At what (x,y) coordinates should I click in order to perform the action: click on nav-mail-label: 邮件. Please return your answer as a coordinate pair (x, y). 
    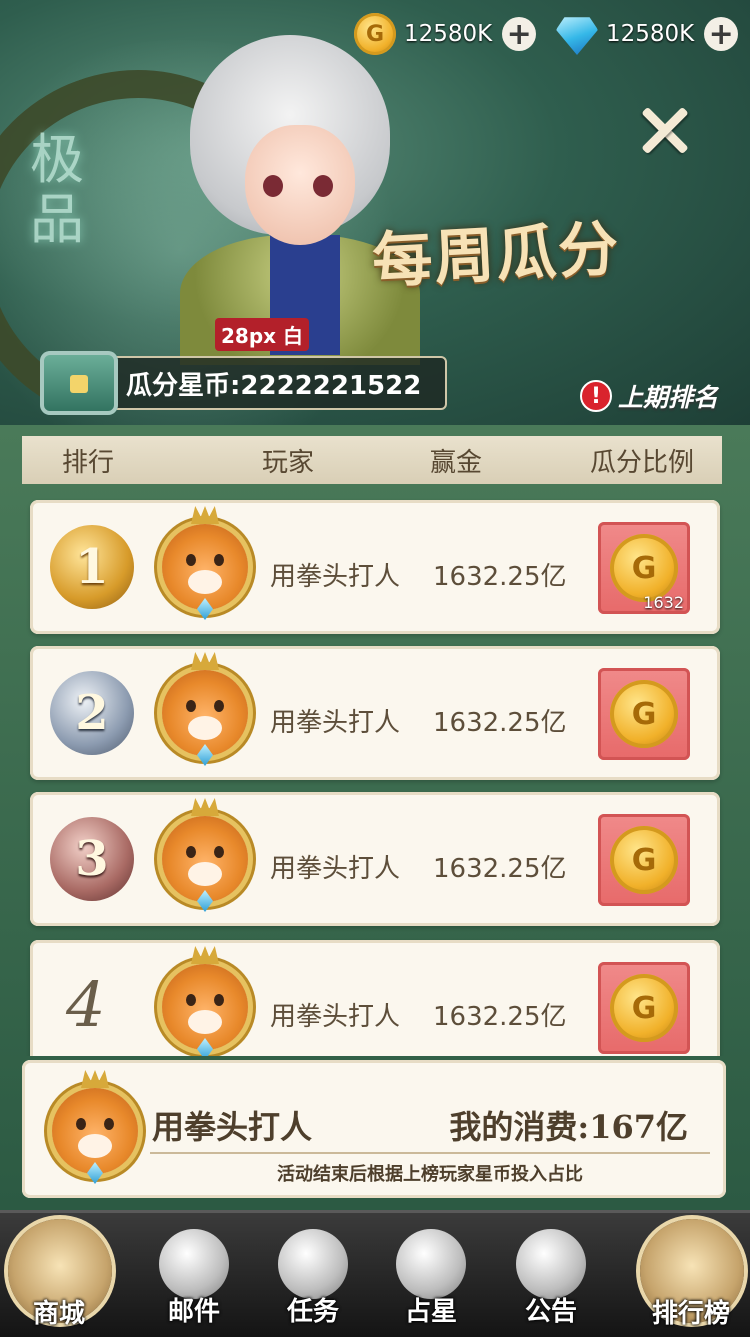
    Looking at the image, I should click on (193, 1312).